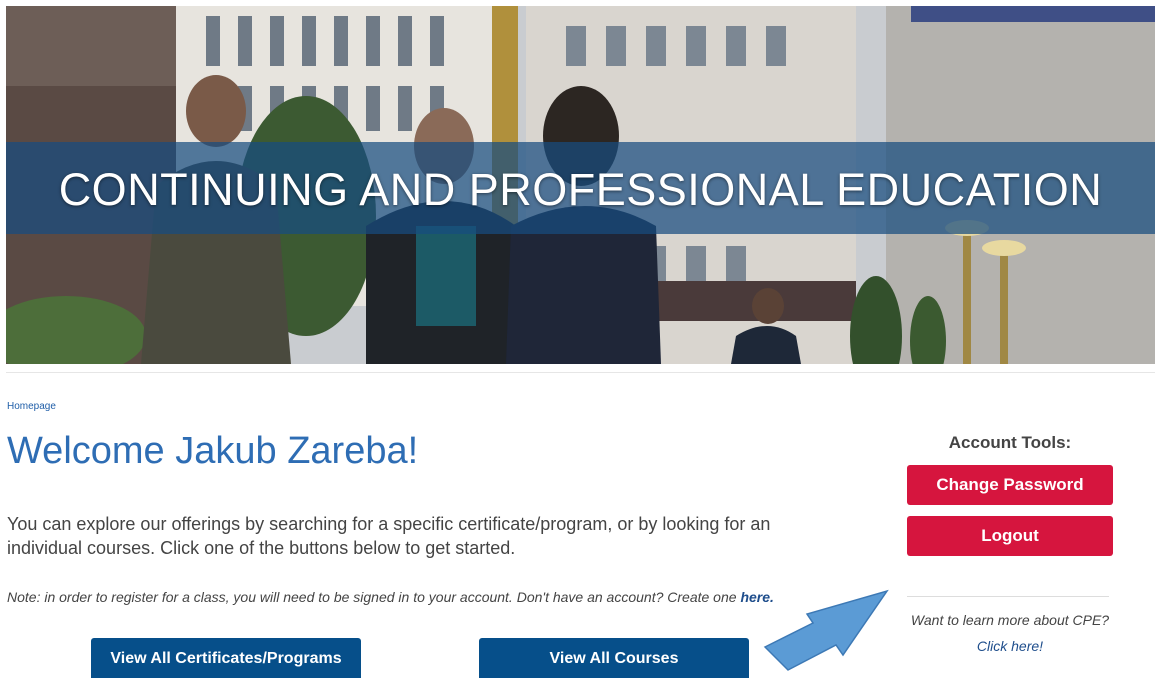  What do you see at coordinates (826, 630) in the screenshot?
I see `arrow-pointer-icon` at bounding box center [826, 630].